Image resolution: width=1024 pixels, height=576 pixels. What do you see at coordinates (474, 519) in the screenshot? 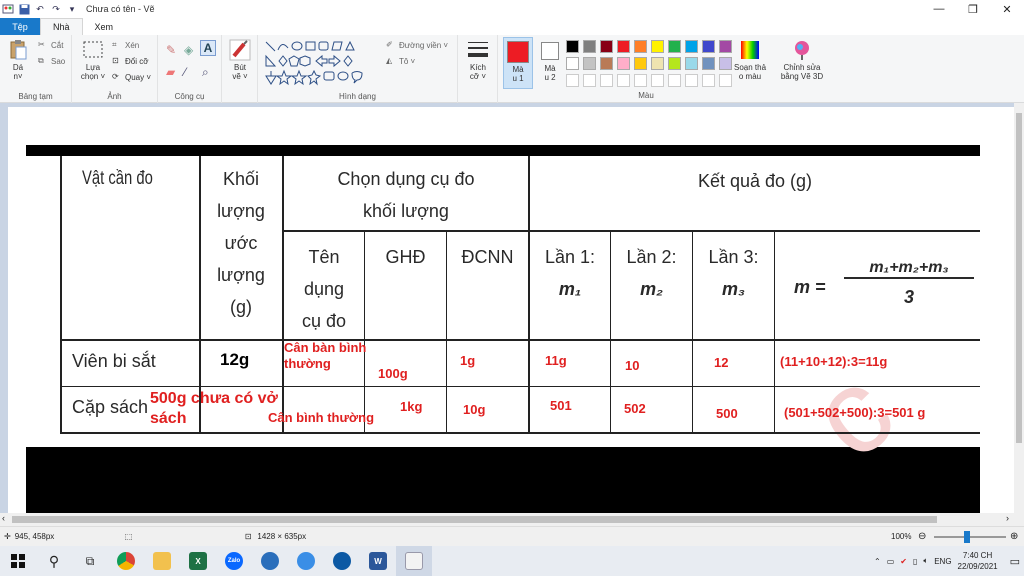
I see `horizontal-scroll-thumb` at bounding box center [474, 519].